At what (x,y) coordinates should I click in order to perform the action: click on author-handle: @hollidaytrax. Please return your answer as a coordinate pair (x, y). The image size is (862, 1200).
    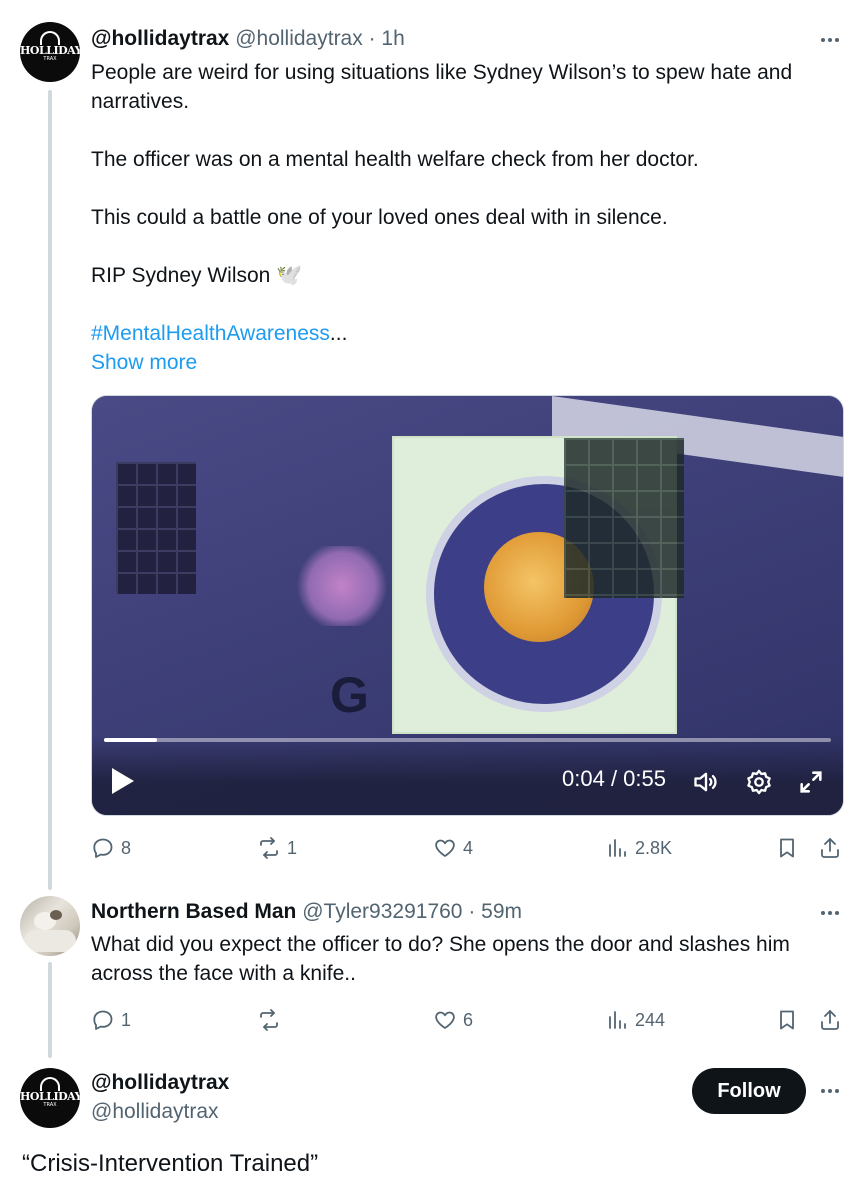
    Looking at the image, I should click on (299, 38).